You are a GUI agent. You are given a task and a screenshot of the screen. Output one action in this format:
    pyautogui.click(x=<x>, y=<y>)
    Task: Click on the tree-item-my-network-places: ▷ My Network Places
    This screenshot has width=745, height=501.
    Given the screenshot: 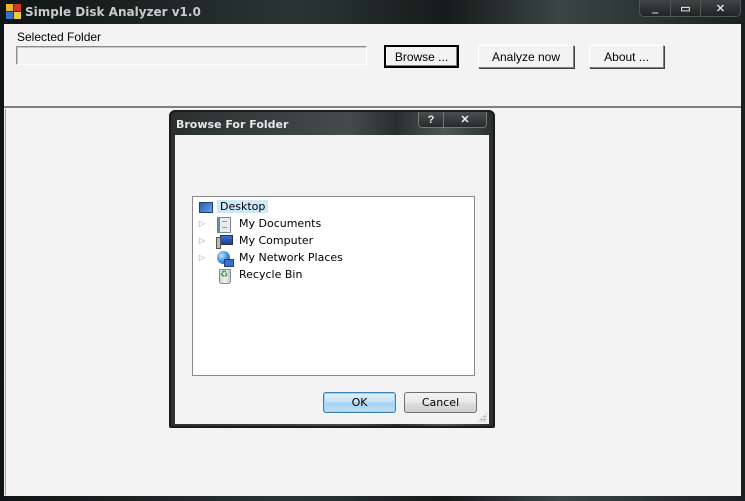 What is the action you would take?
    pyautogui.click(x=271, y=258)
    